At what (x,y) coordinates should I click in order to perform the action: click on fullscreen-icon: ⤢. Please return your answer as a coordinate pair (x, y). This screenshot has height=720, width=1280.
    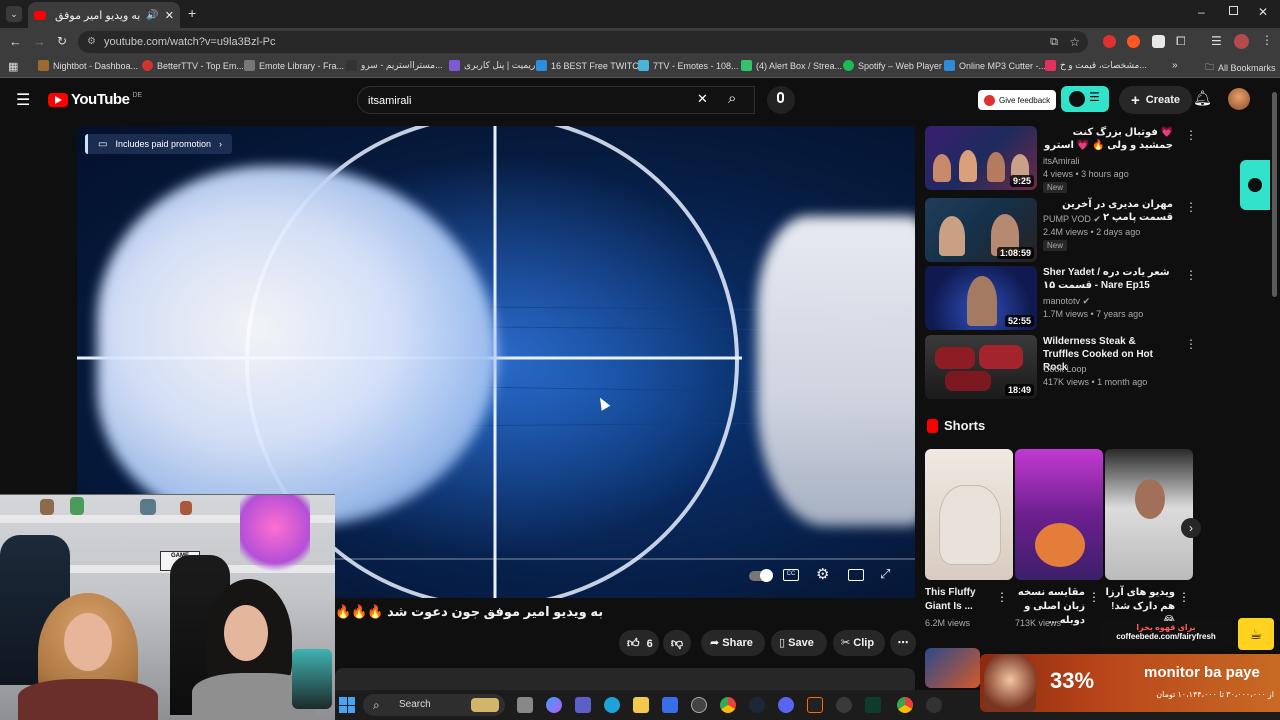
    Looking at the image, I should click on (885, 574).